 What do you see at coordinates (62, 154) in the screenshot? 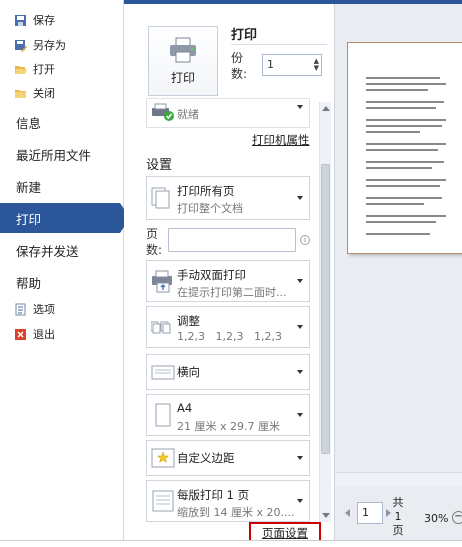
I see `nav-recent: 最近所用文件` at bounding box center [62, 154].